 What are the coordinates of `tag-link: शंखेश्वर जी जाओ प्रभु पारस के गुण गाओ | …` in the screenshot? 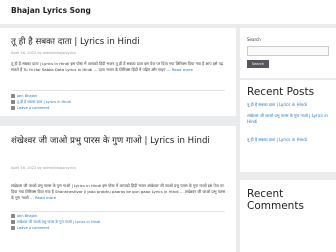 It's located at (58, 222).